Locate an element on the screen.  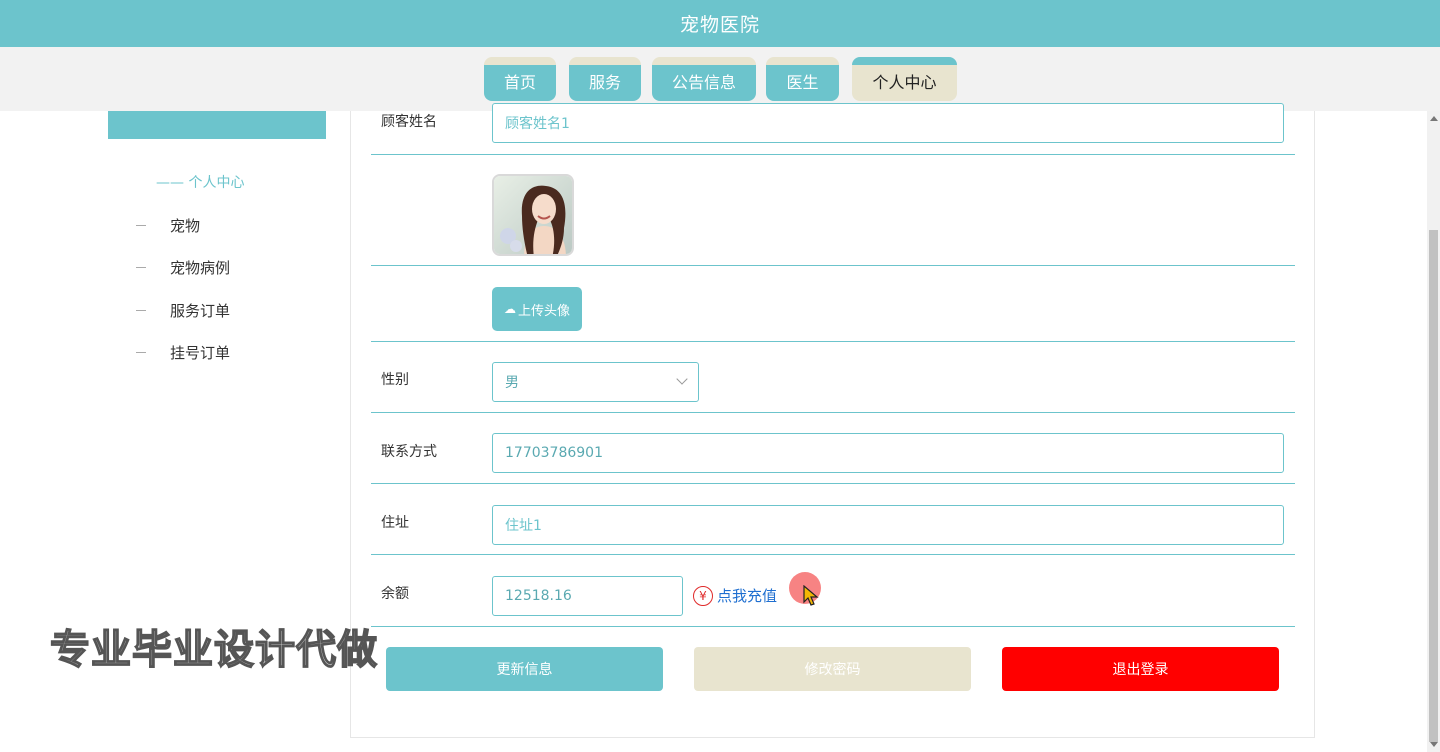
site-title: 宠物医院 is located at coordinates (719, 25).